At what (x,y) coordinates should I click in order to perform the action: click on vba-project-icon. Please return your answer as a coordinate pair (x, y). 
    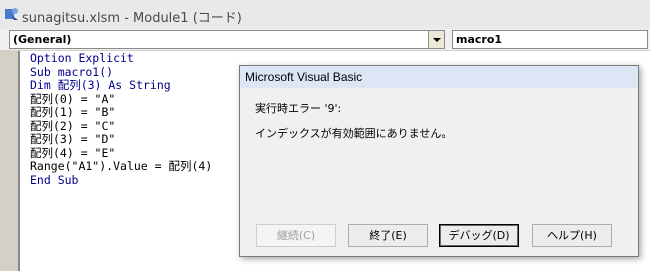
    Looking at the image, I should click on (11, 14).